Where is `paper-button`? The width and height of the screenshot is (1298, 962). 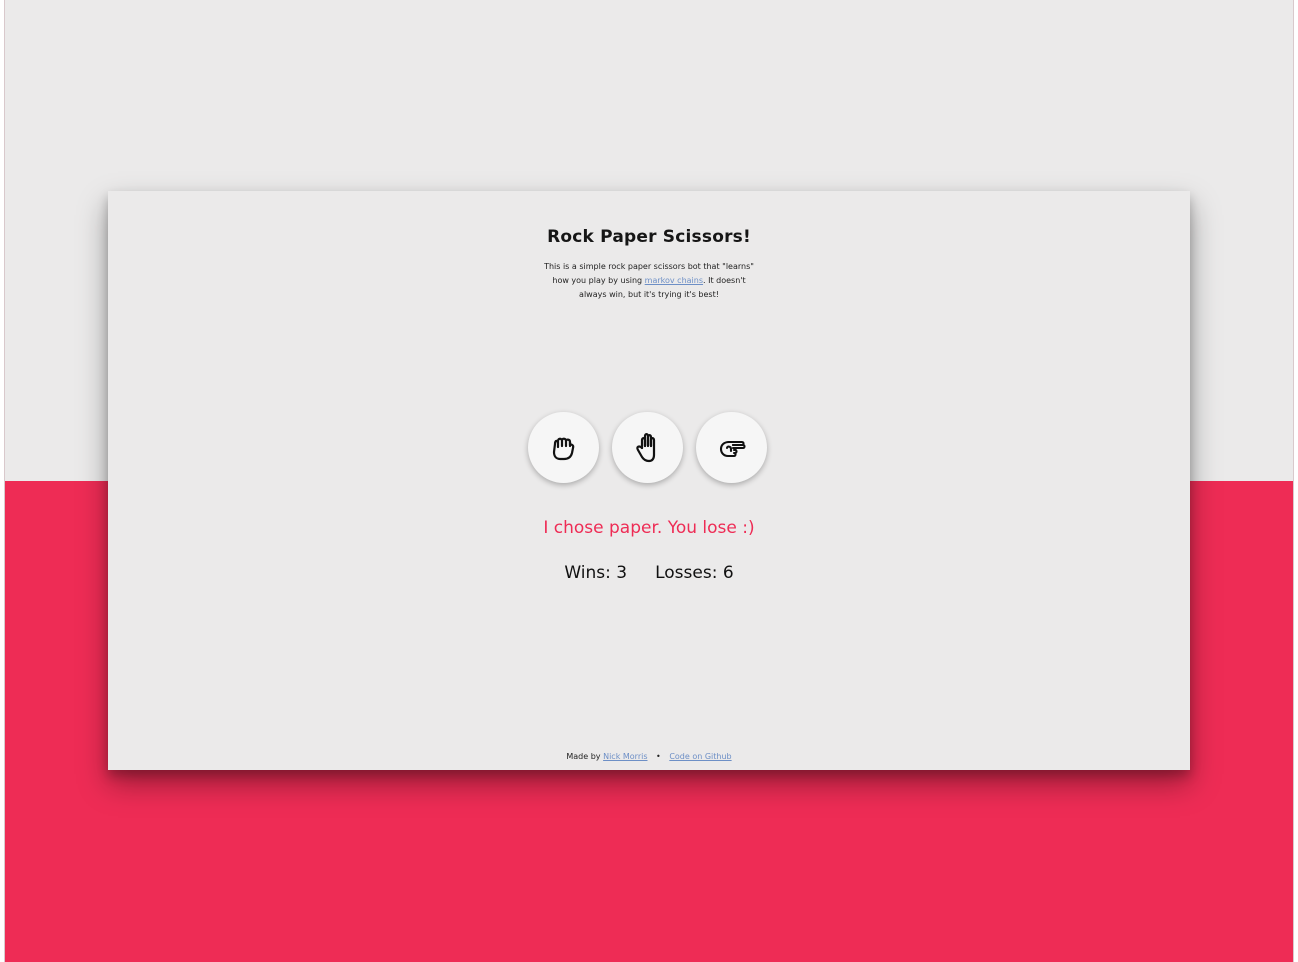 paper-button is located at coordinates (647, 447).